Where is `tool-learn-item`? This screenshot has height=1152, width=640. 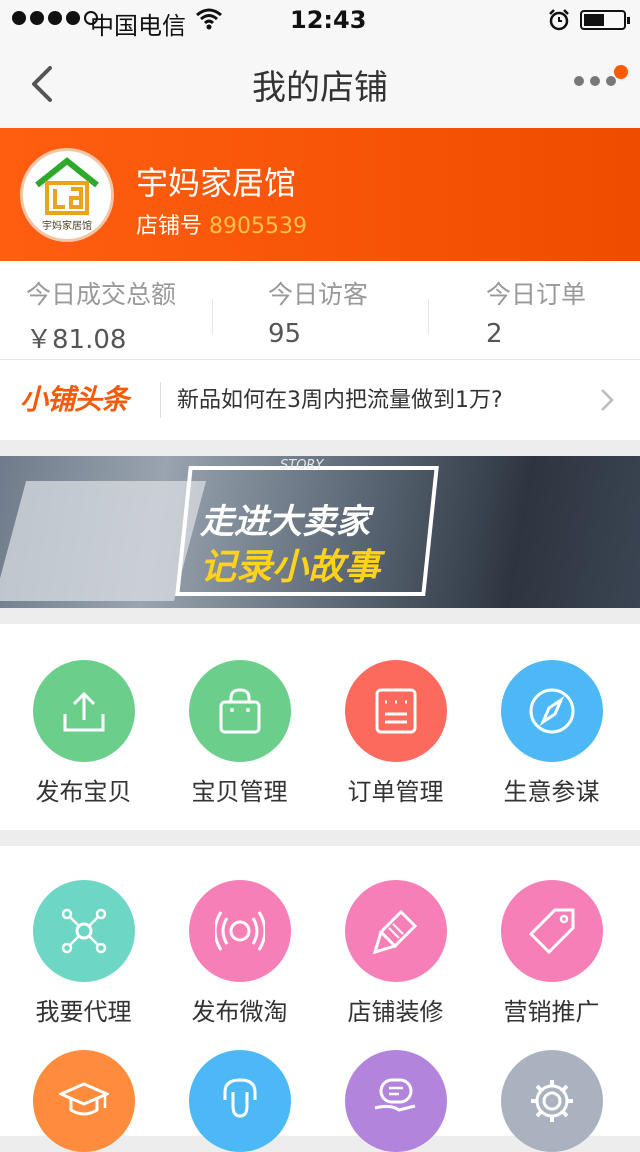 tool-learn-item is located at coordinates (83, 1101).